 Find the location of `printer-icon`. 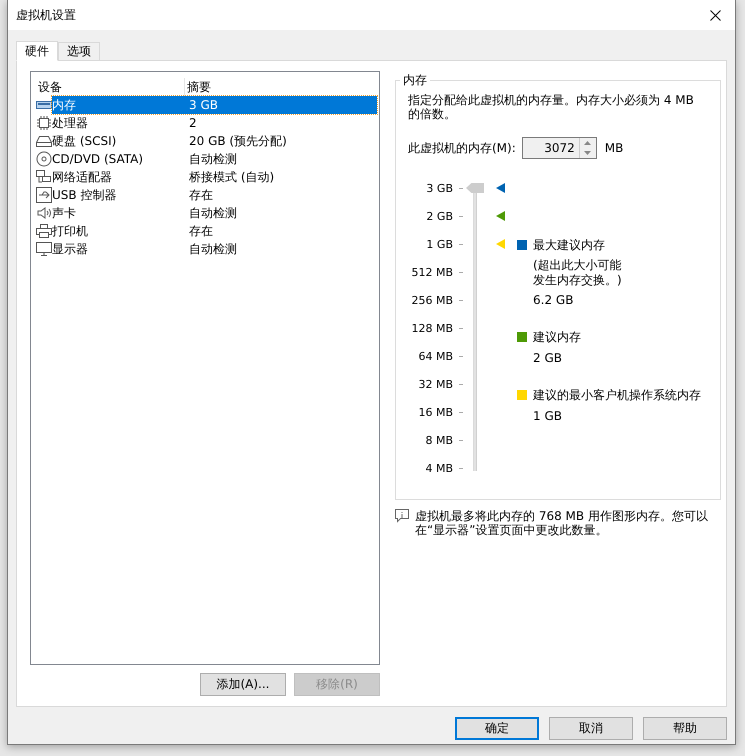

printer-icon is located at coordinates (44, 231).